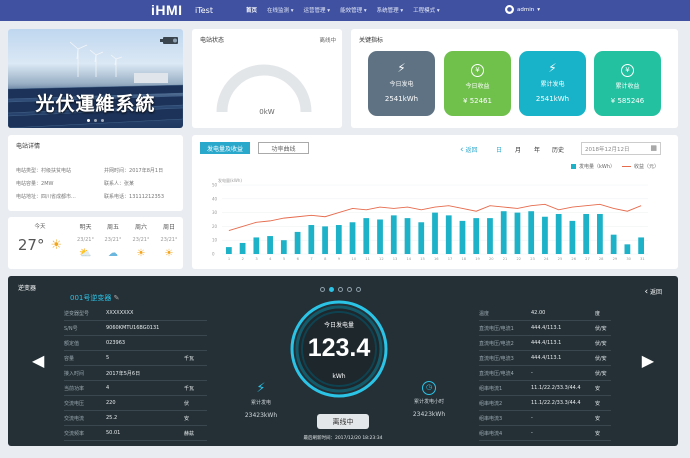 This screenshot has height=458, width=690. Describe the element at coordinates (429, 388) in the screenshot. I see `clock-icon: ◷` at that location.